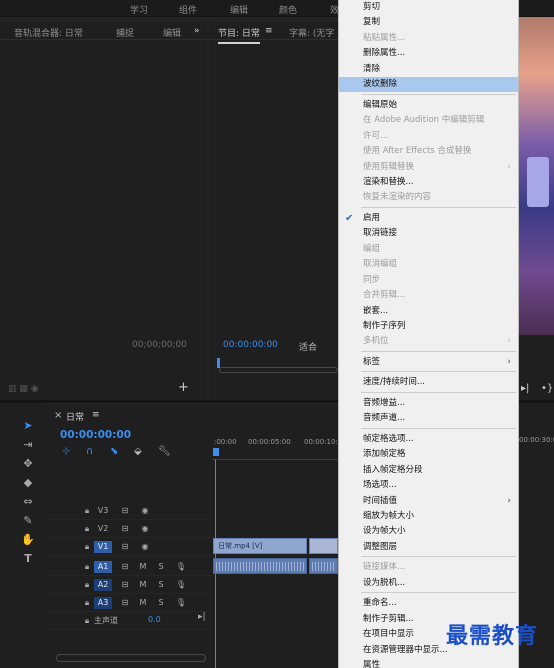 The width and height of the screenshot is (554, 668). I want to click on timeline-playhead, so click(216, 452).